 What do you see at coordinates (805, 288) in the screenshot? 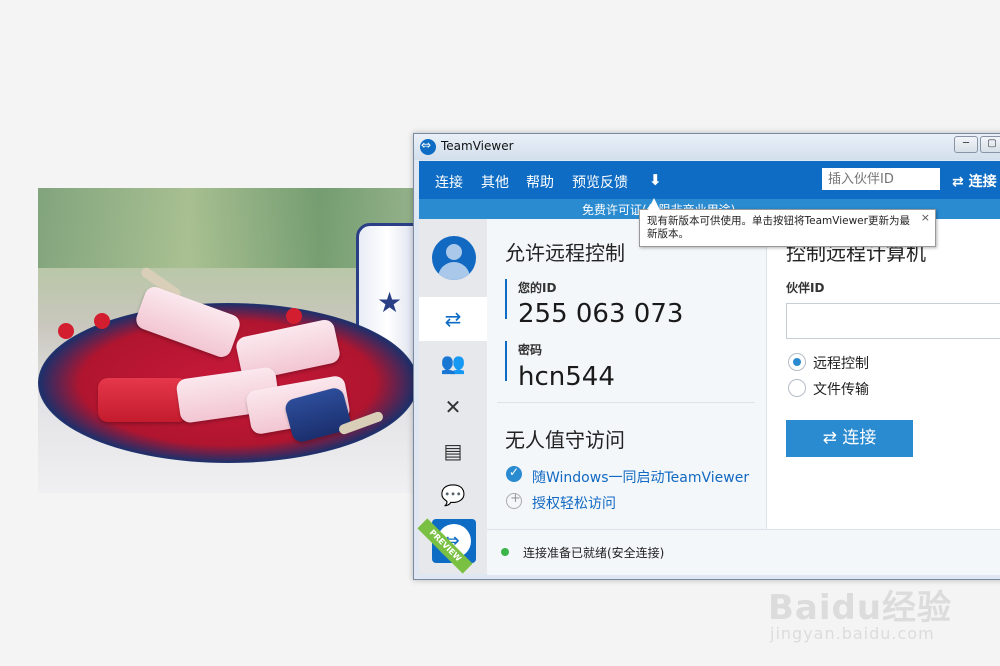
I see `partner-id-label: 伙伴ID` at bounding box center [805, 288].